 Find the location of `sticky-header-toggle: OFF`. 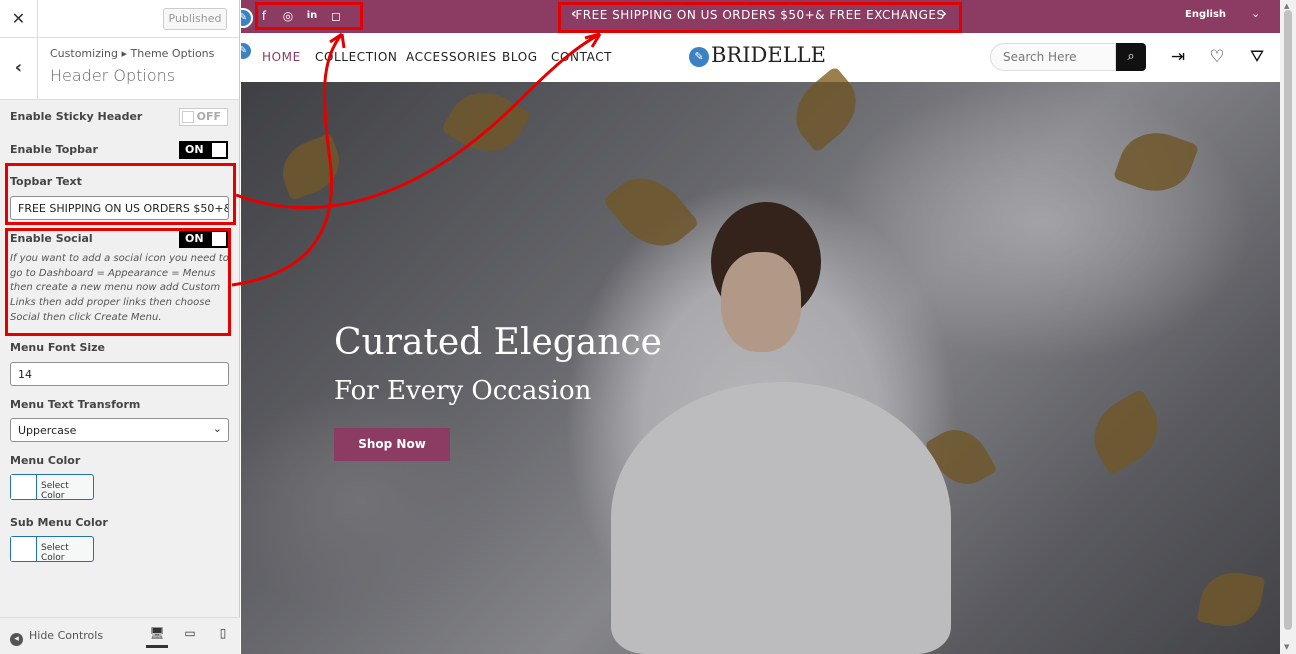

sticky-header-toggle: OFF is located at coordinates (203, 117).